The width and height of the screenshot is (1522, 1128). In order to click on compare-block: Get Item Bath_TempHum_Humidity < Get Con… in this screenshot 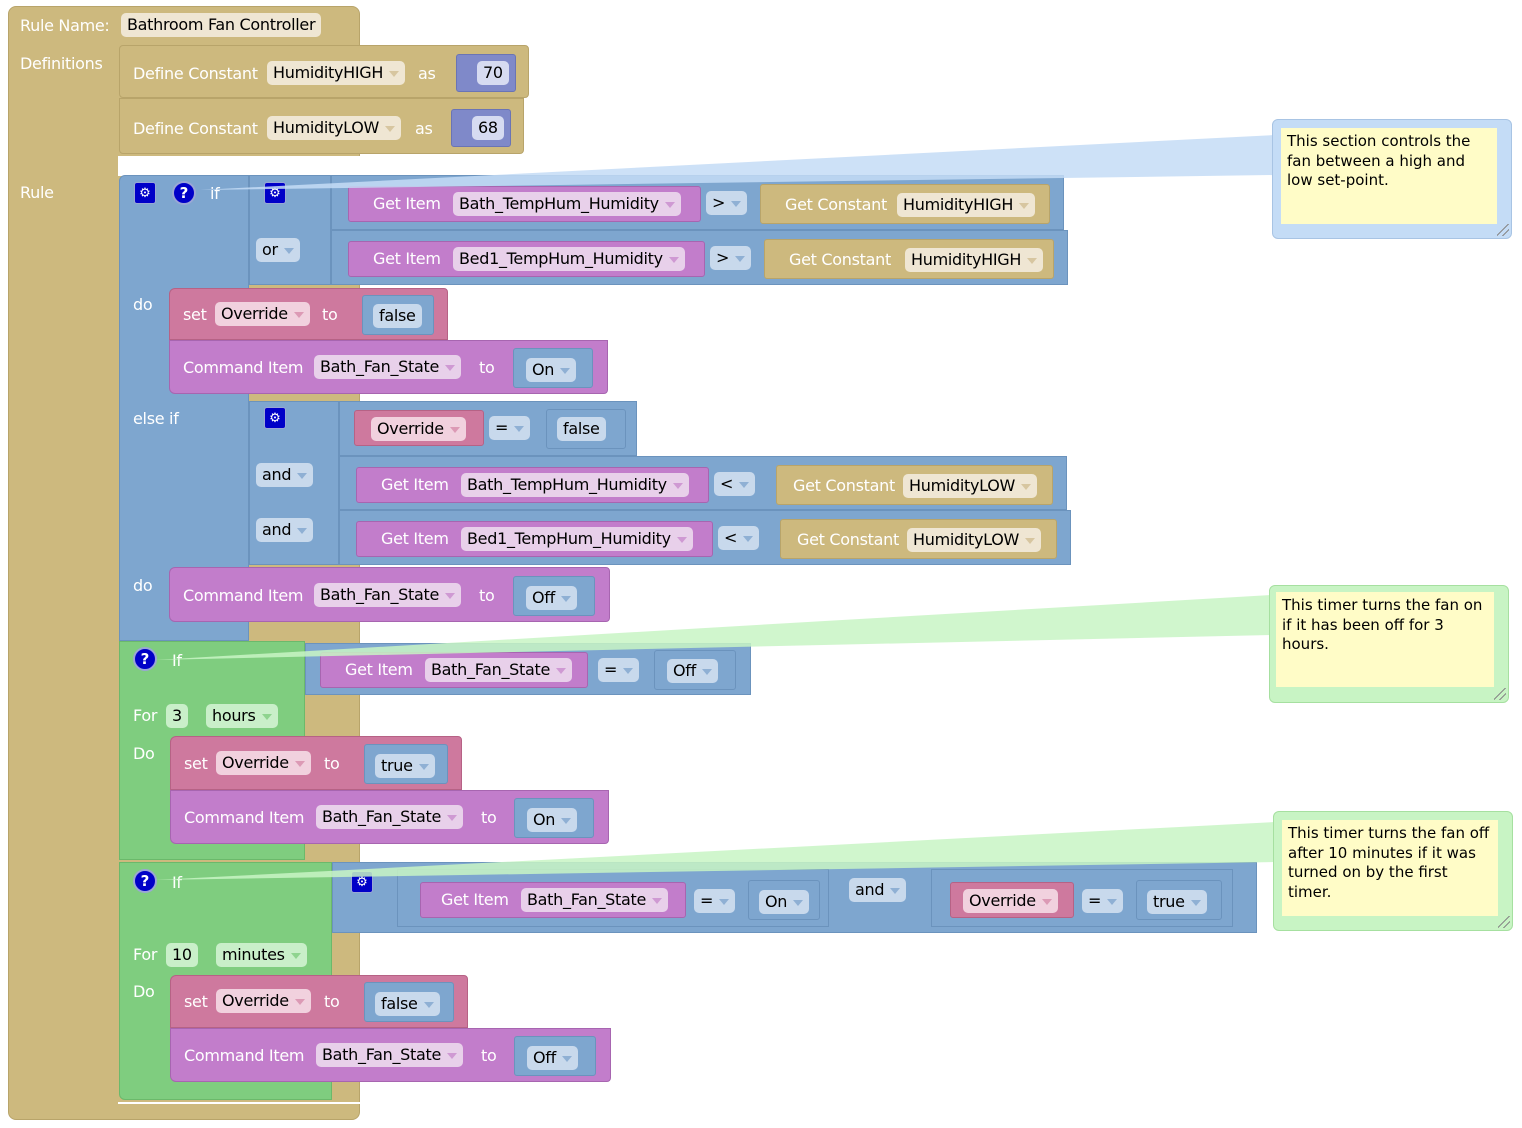, I will do `click(703, 483)`.